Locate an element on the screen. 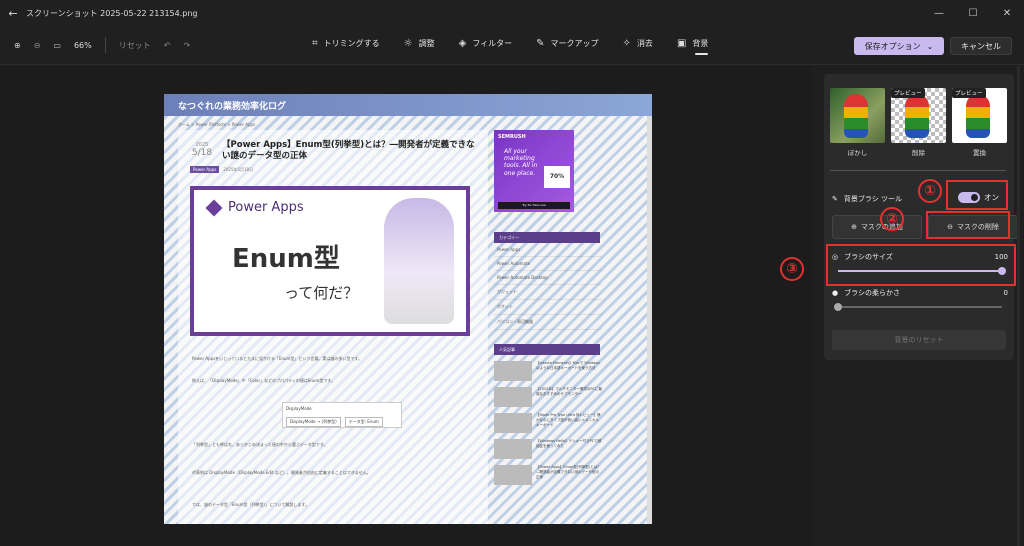 This screenshot has width=1024, height=546. tool-erase: ✧ 消去 is located at coordinates (638, 43).